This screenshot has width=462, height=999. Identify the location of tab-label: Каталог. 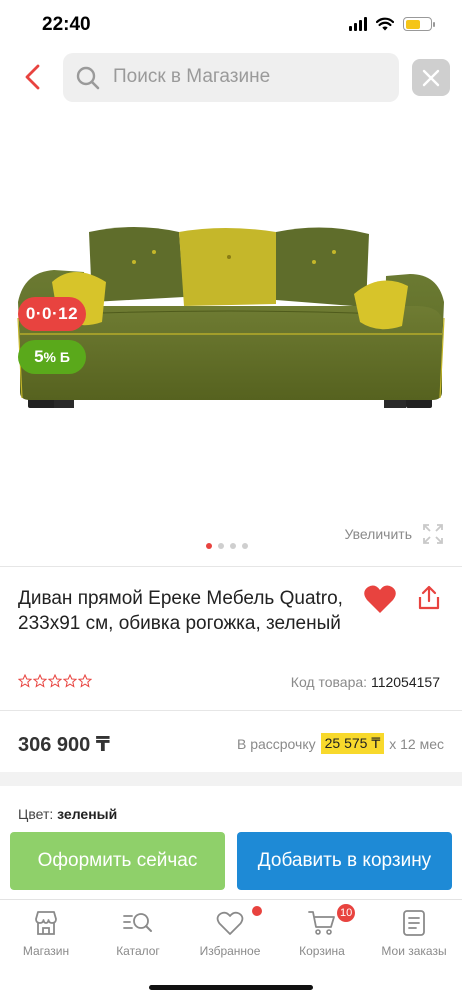
(138, 951).